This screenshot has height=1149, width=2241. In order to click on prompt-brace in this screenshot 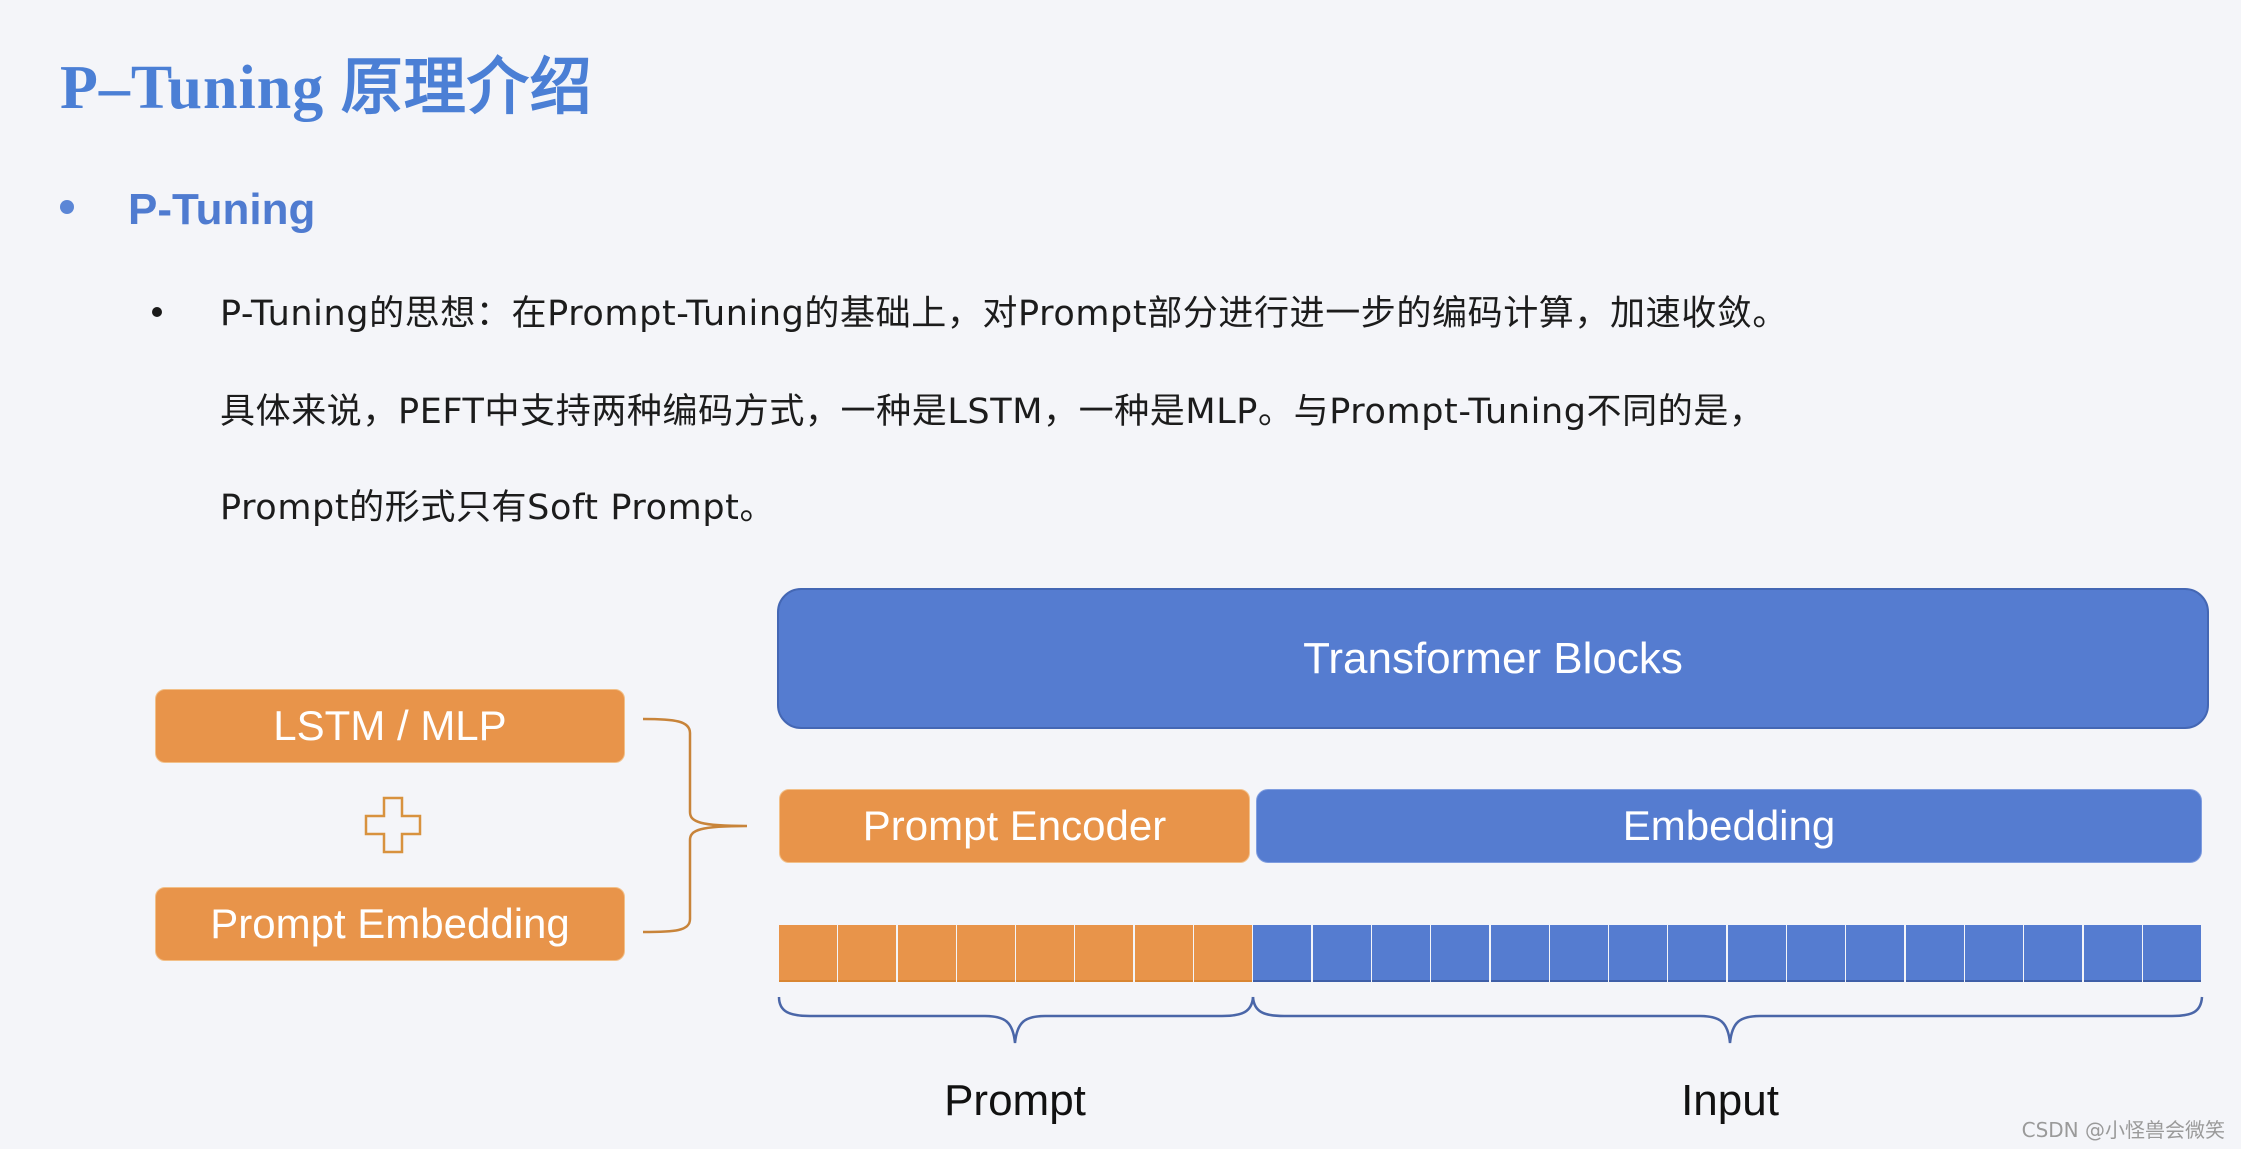, I will do `click(1016, 1020)`.